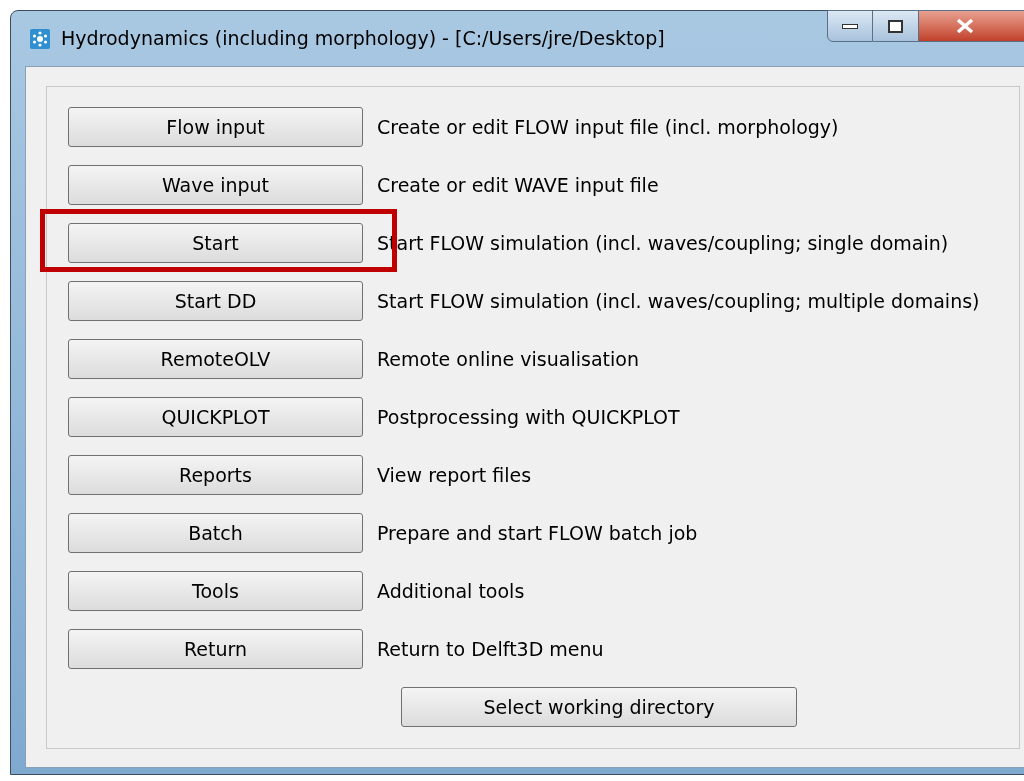  What do you see at coordinates (215, 475) in the screenshot?
I see `menu-button: Reports` at bounding box center [215, 475].